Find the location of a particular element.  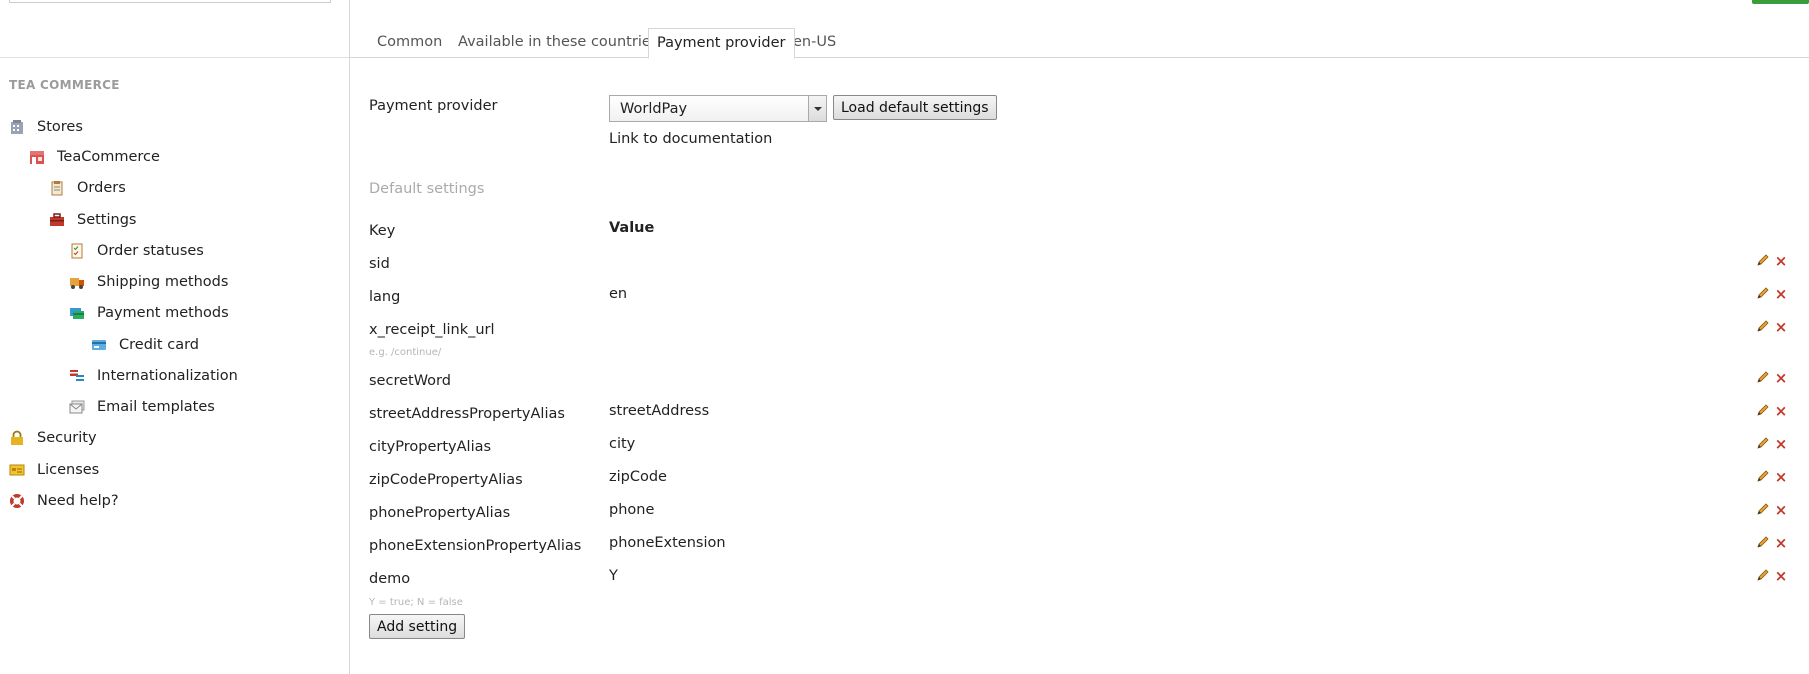

credit-card-icon is located at coordinates (99, 345).